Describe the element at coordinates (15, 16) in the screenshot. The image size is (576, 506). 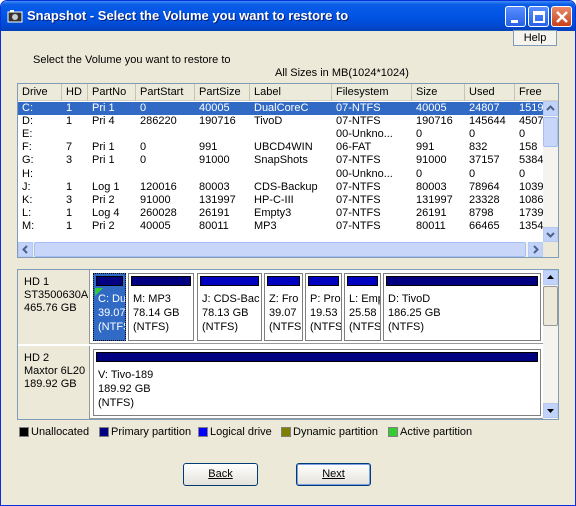
I see `snapshot-app-icon` at that location.